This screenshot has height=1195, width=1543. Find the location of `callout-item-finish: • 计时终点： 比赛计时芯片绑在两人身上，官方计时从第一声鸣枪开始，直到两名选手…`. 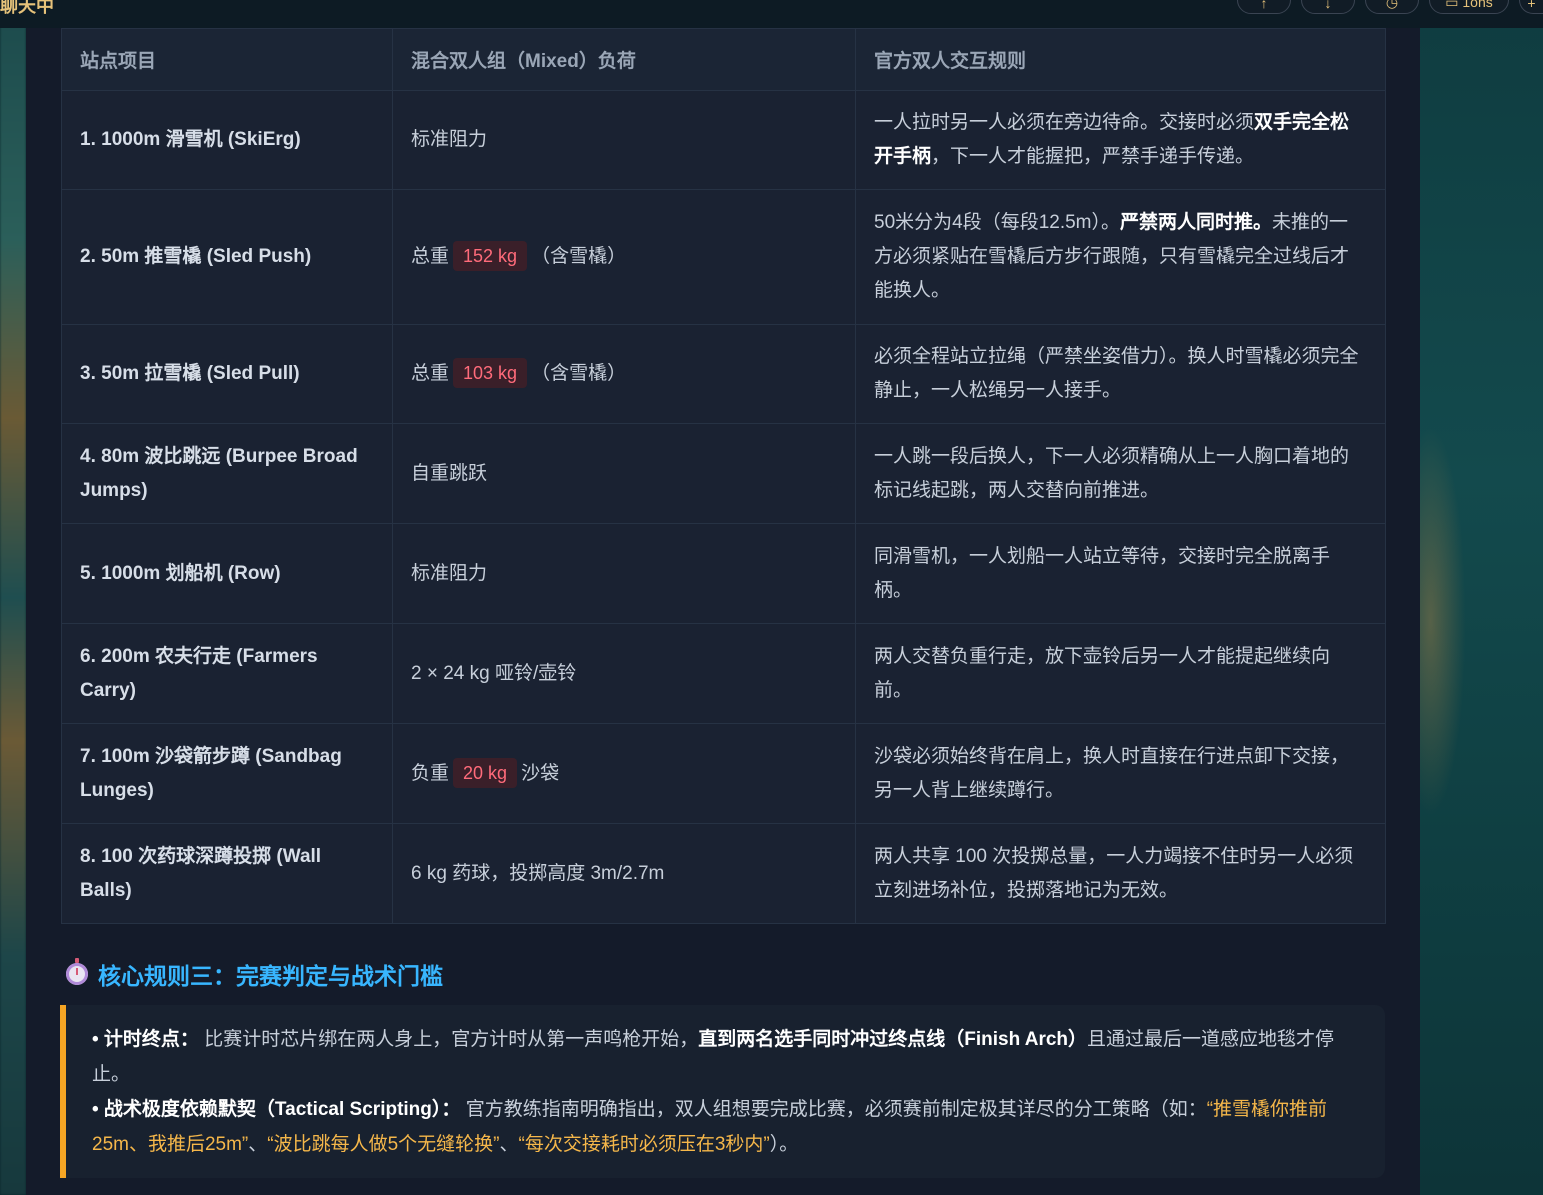

callout-item-finish: • 计时终点： 比赛计时芯片绑在两人身上，官方计时从第一声鸣枪开始，直到两名选手… is located at coordinates (726, 1057).